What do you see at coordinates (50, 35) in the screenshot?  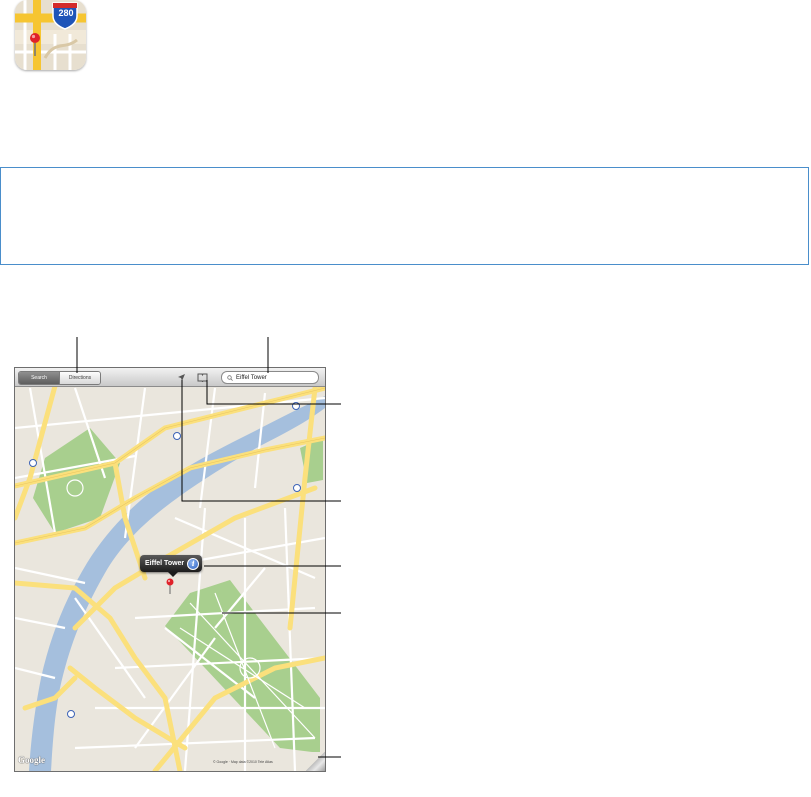 I see `maps-app-icon: 280` at bounding box center [50, 35].